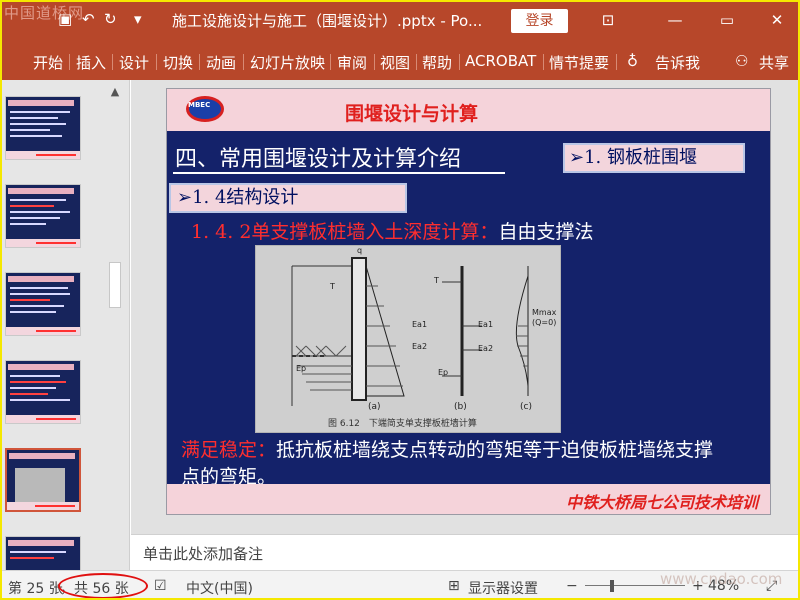  Describe the element at coordinates (219, 588) in the screenshot. I see `language-indicator: 中文(中国)` at that location.